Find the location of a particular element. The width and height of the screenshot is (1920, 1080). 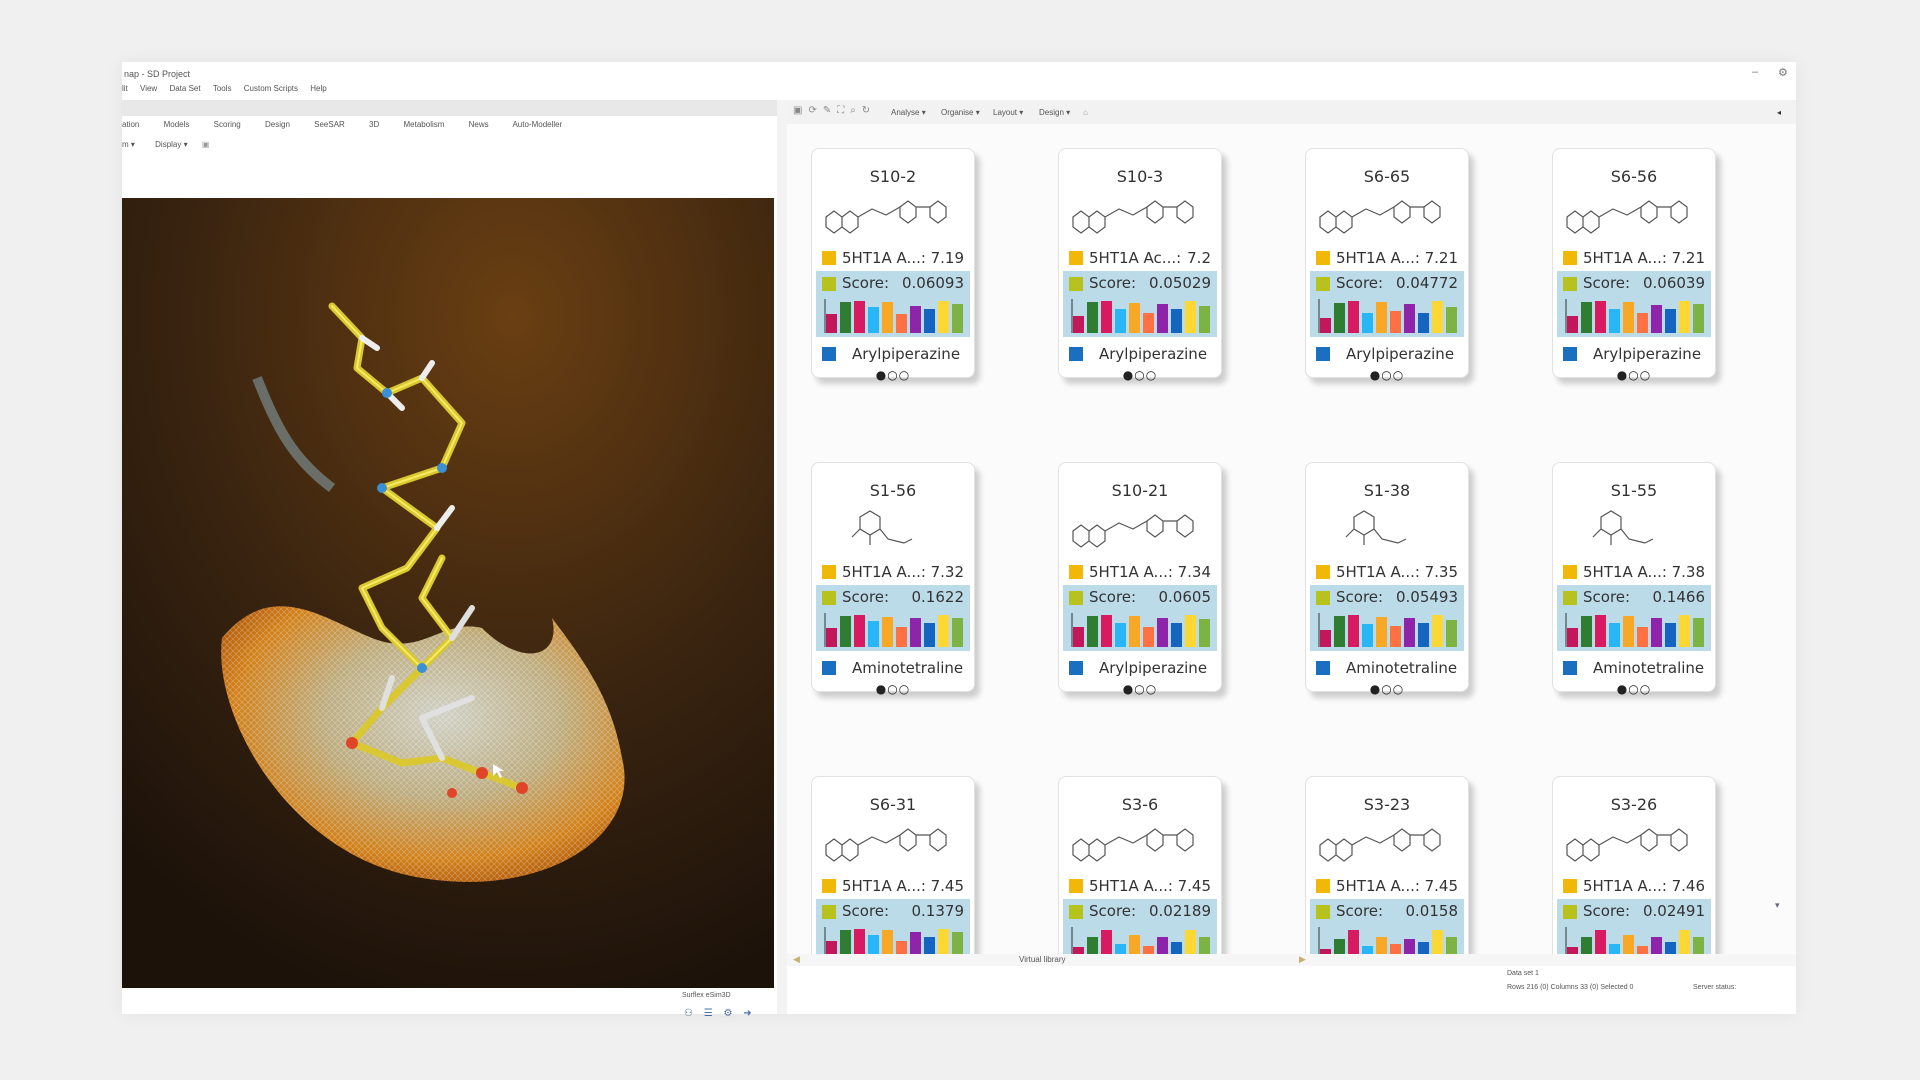

compound-card: S6-31 5HT1A A...: 7.45 Score: 0.1379 is located at coordinates (893, 865).